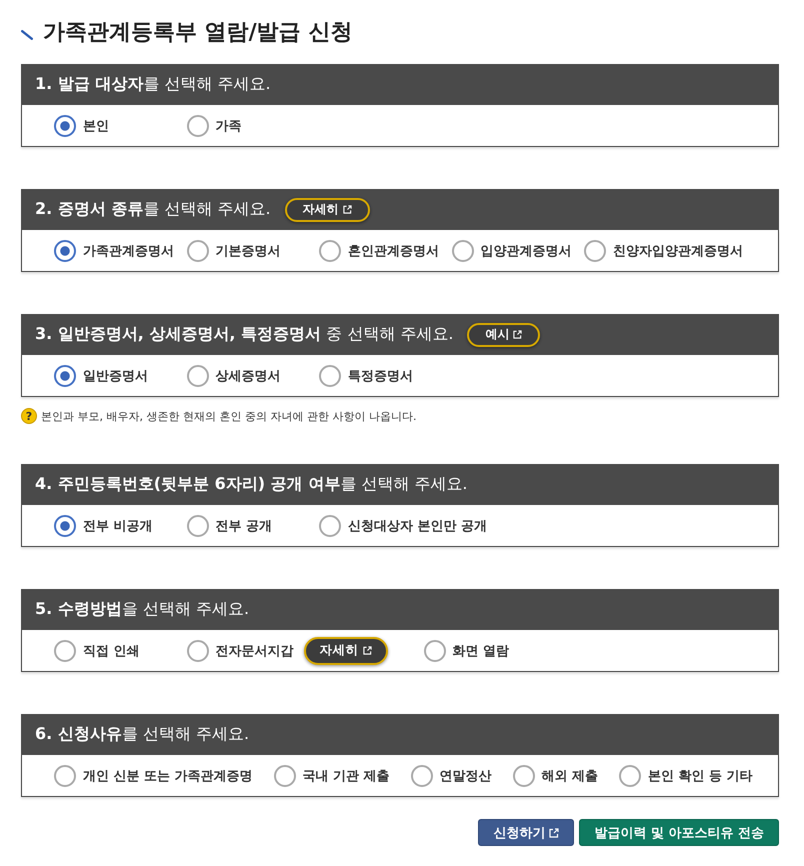  What do you see at coordinates (29, 416) in the screenshot?
I see `help-icon: ?` at bounding box center [29, 416].